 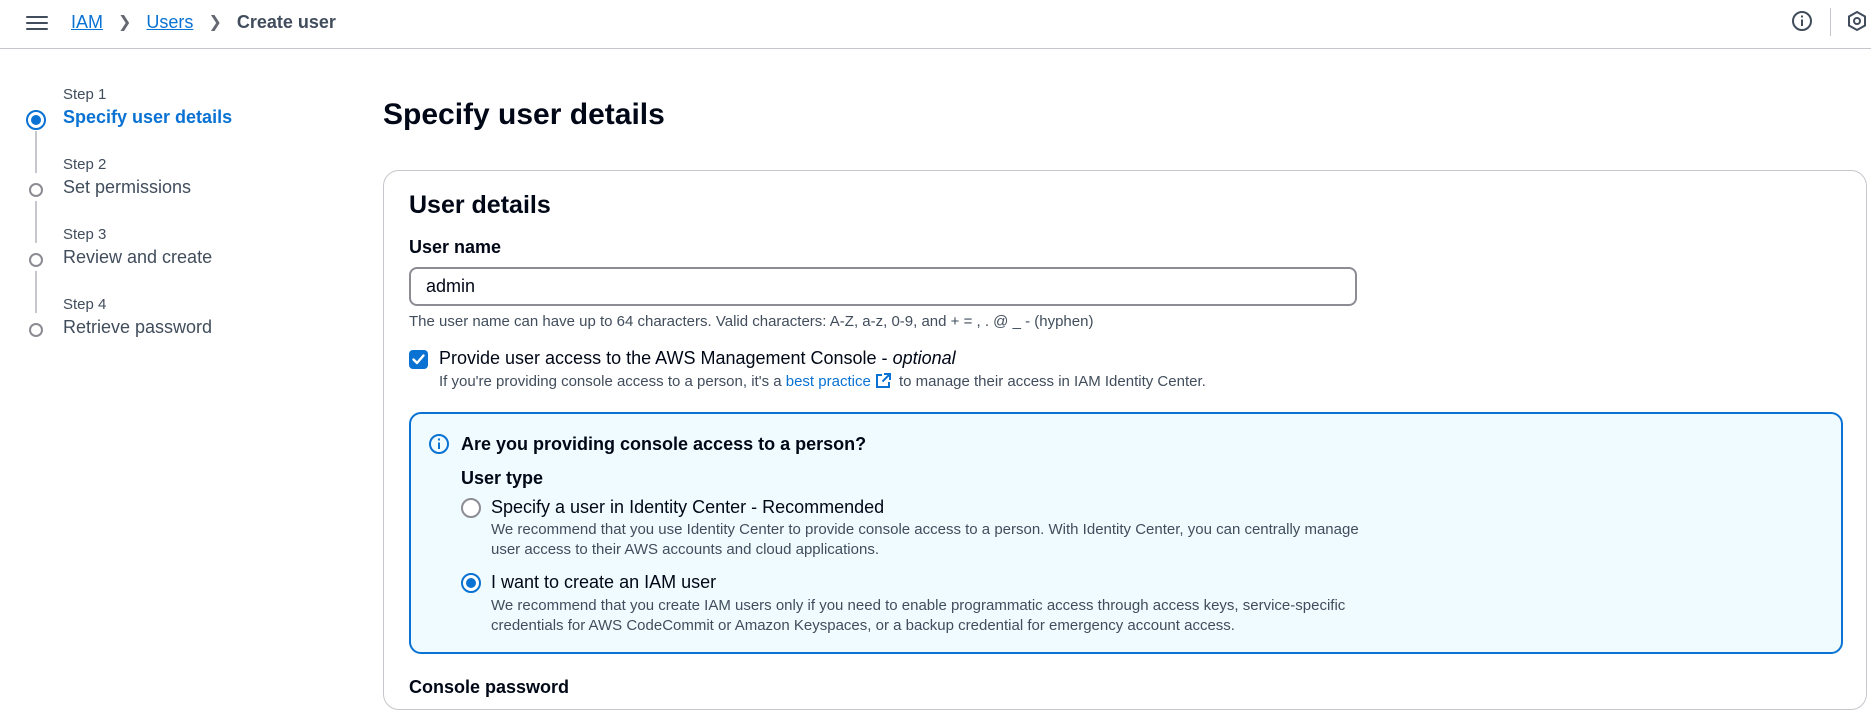 What do you see at coordinates (127, 187) in the screenshot?
I see `step-title: Set permissions` at bounding box center [127, 187].